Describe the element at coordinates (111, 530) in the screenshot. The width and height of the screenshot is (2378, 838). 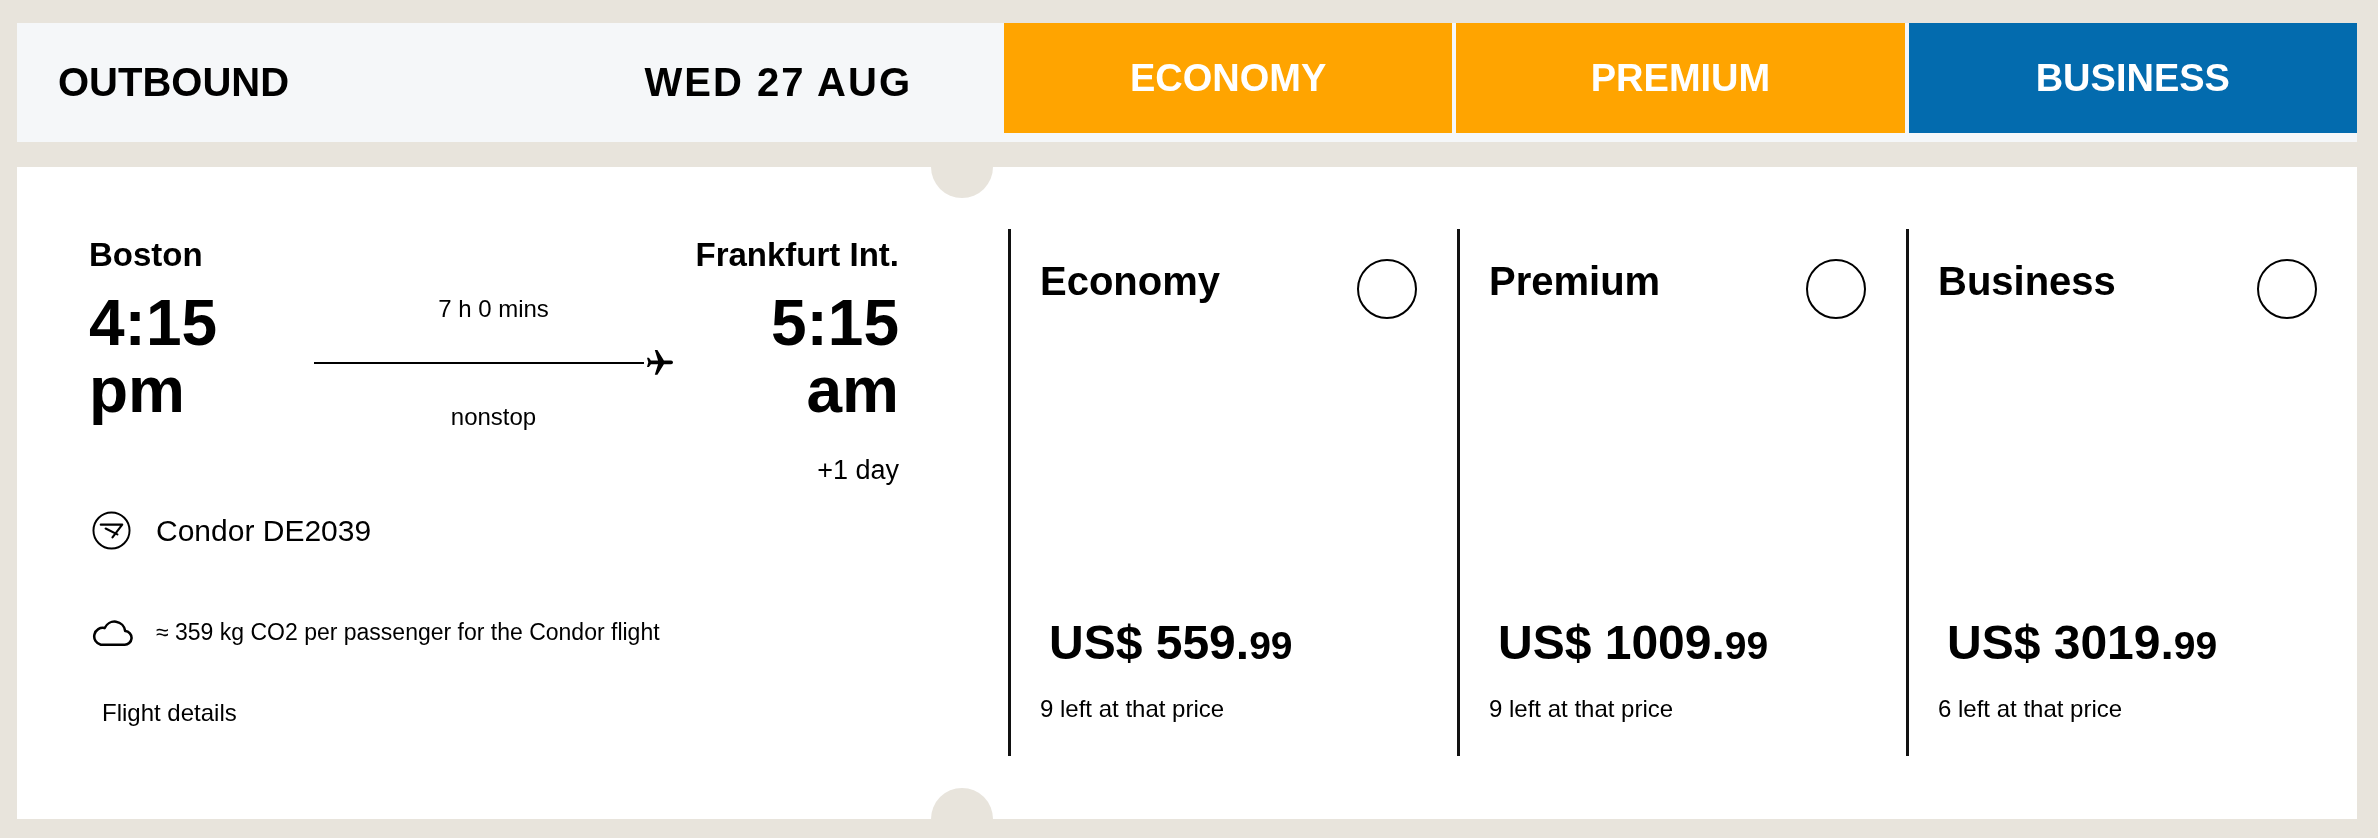
I see `airline-logo-icon` at that location.